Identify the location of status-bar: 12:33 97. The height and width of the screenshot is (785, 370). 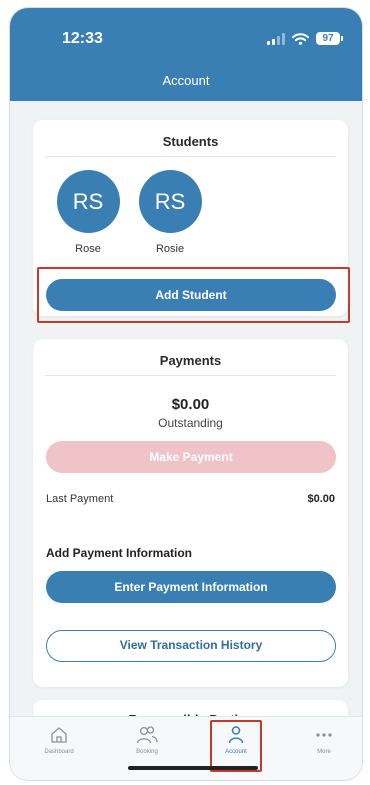
(186, 40).